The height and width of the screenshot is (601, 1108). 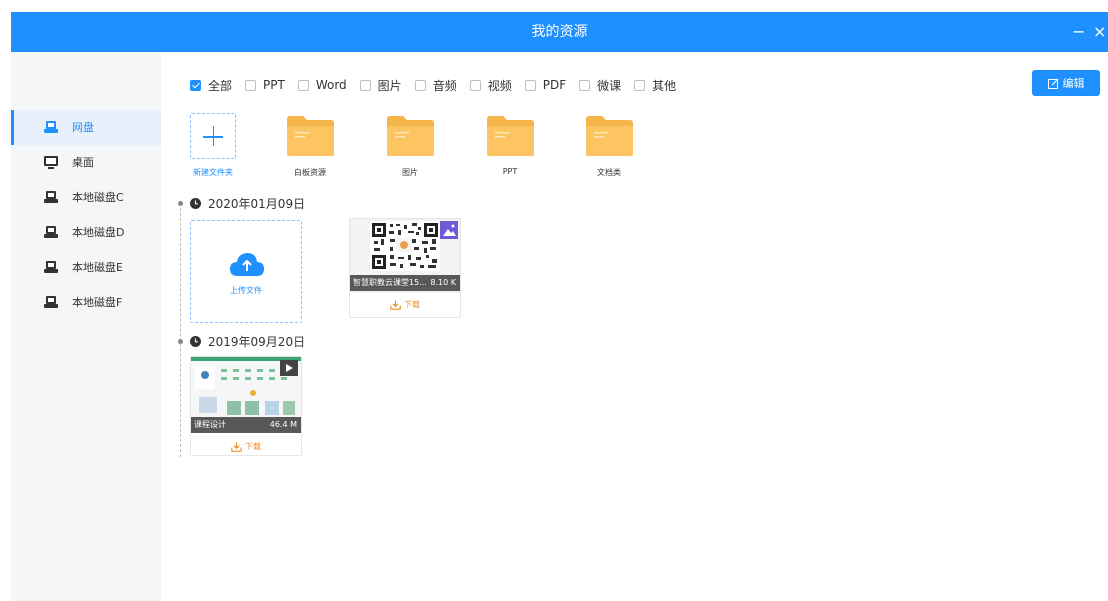 I want to click on filter-label: Word, so click(x=331, y=85).